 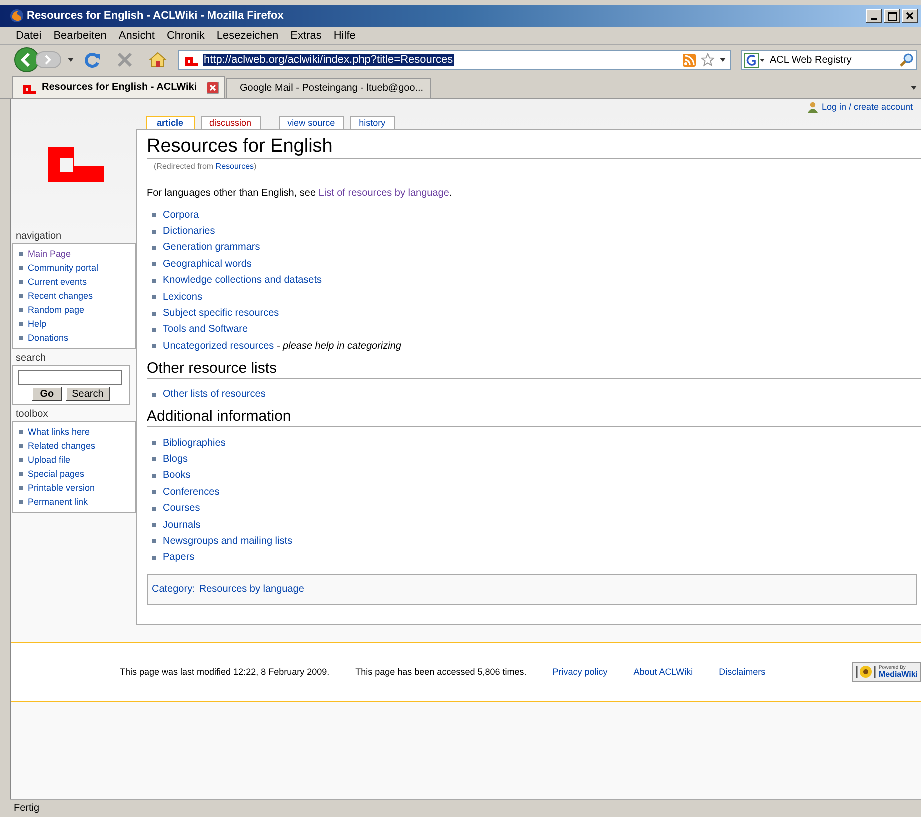 I want to click on login-link: Log in / create account, so click(x=867, y=107).